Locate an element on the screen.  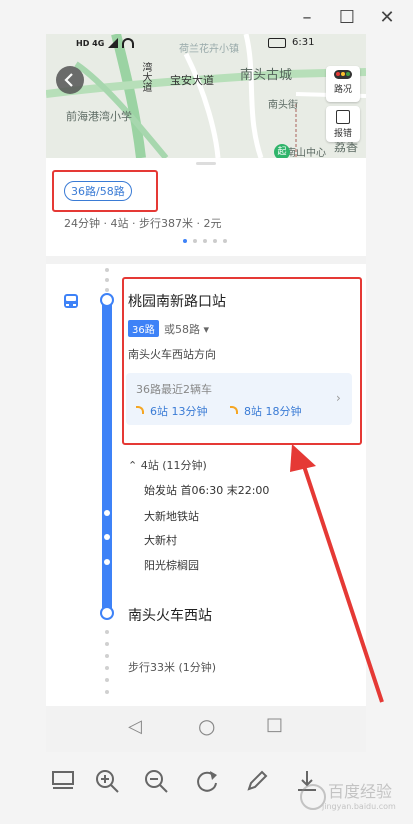
nav-back-icon: ◁ is located at coordinates (135, 726).